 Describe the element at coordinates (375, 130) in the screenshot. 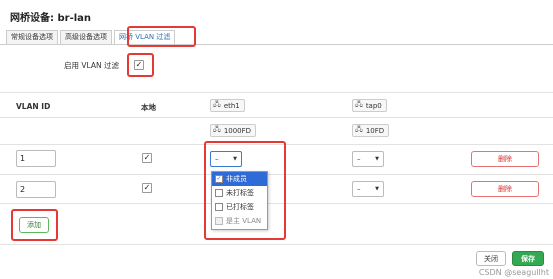

I see `port-tap0-speed-text: 10FD` at that location.